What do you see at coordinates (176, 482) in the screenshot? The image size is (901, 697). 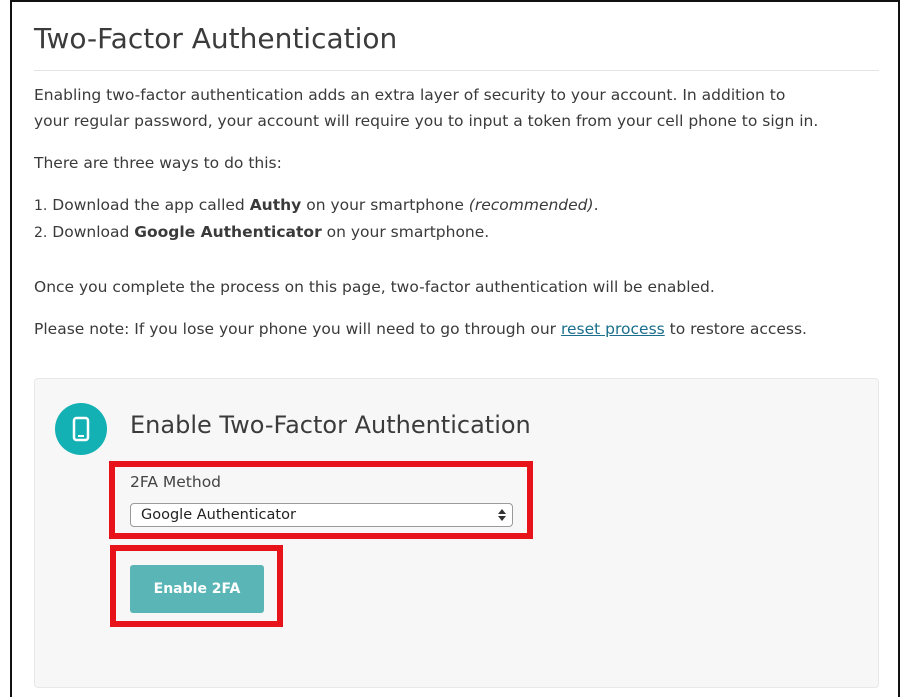 I see `2fa-method-label: 2FA Method` at bounding box center [176, 482].